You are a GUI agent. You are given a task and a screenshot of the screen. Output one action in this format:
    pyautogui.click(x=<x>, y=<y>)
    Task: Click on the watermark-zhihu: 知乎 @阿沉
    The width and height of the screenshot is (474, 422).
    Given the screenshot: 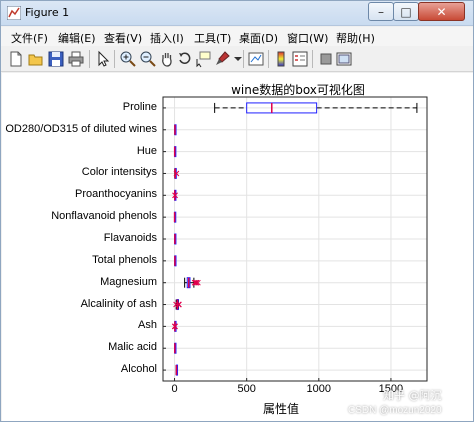 What is the action you would take?
    pyautogui.click(x=412, y=395)
    